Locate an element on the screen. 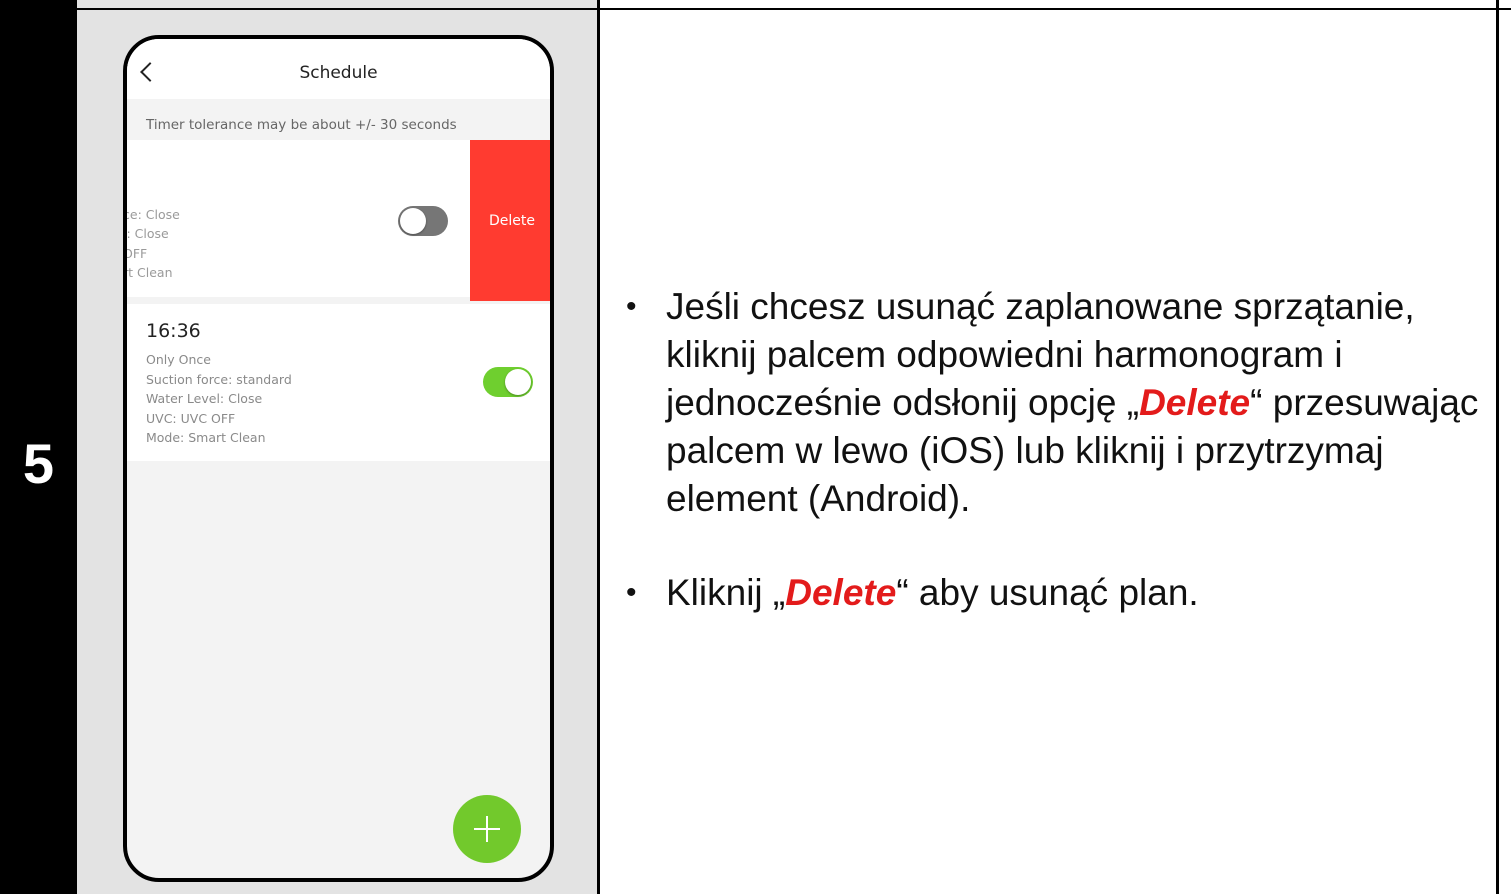 The image size is (1511, 894). delete-label: Delete is located at coordinates (512, 221).